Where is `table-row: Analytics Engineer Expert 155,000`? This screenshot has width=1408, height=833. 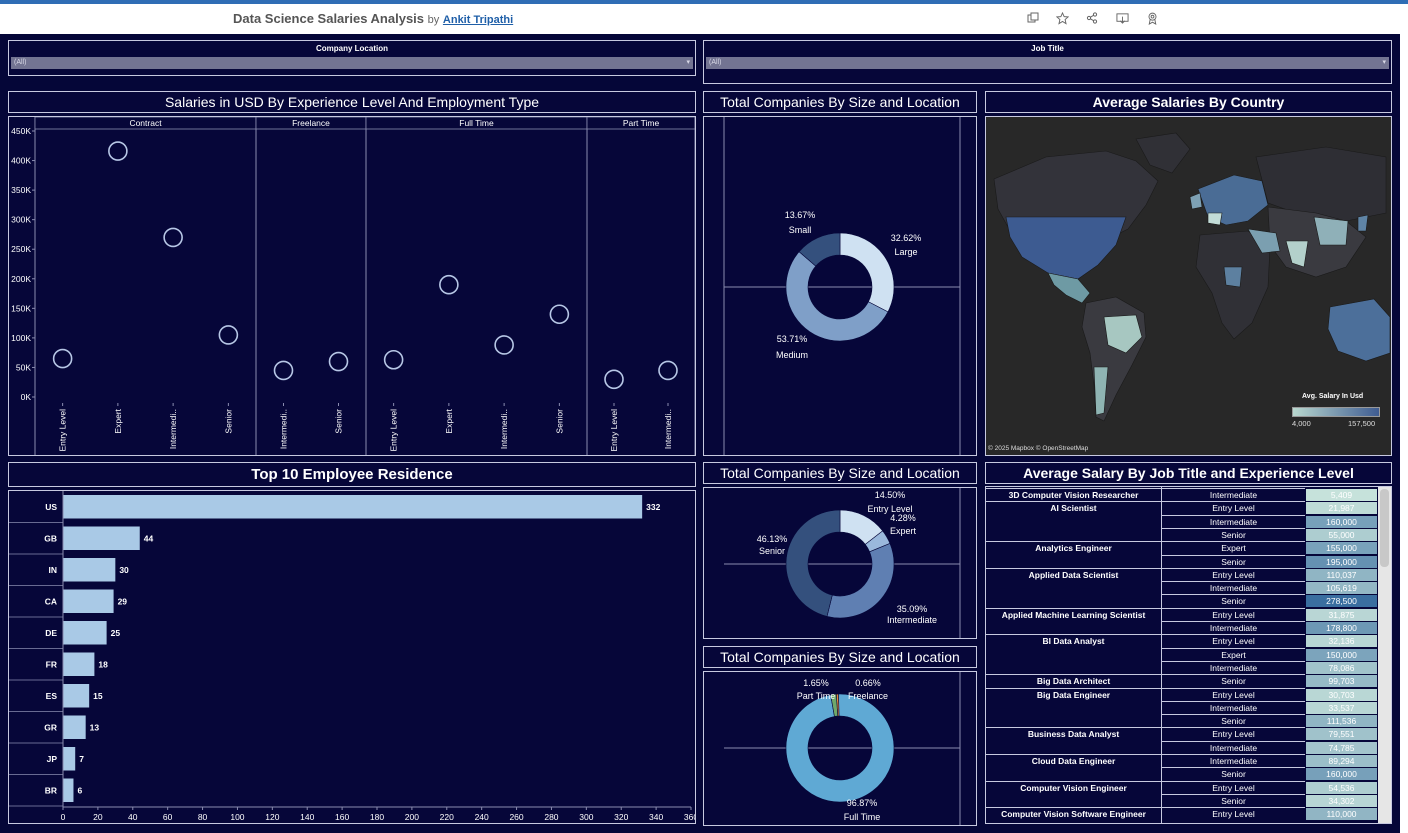
table-row: Analytics Engineer Expert 155,000 is located at coordinates (1188, 548).